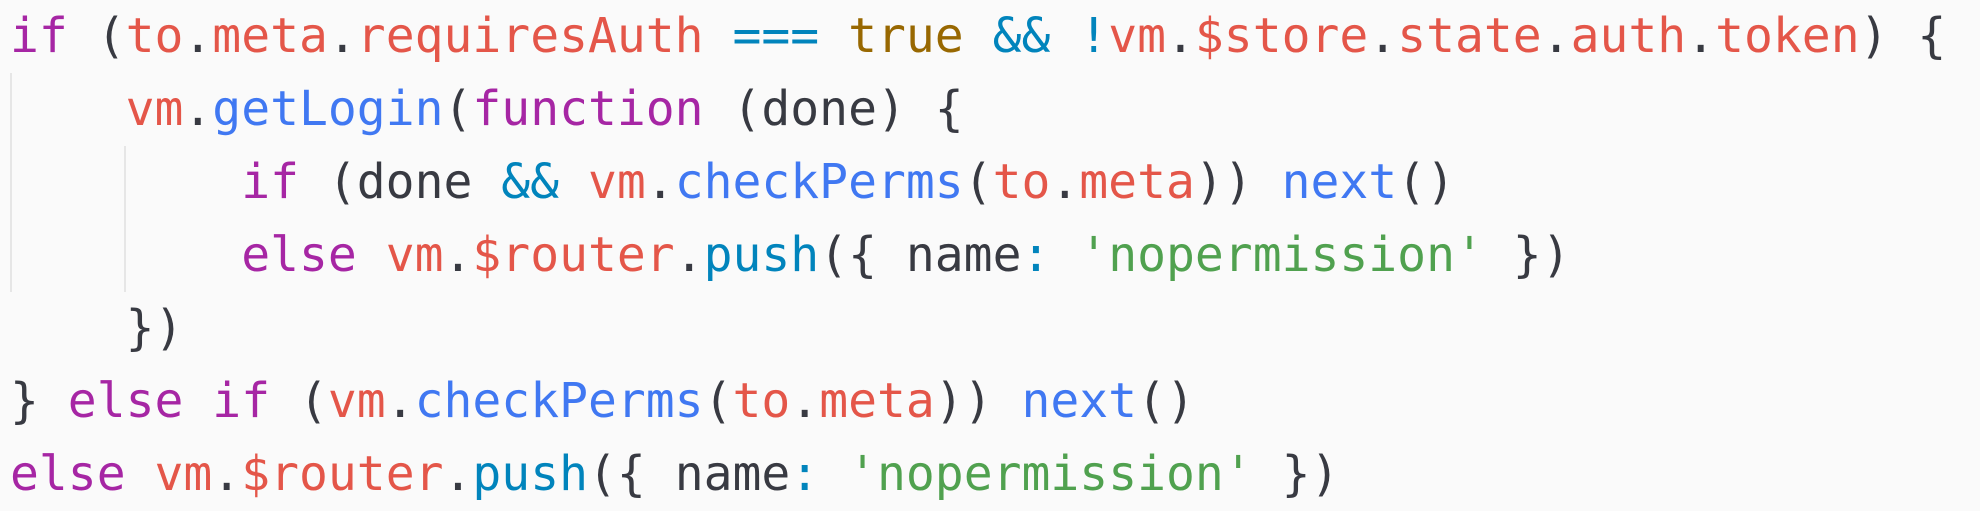 This screenshot has width=1980, height=511. What do you see at coordinates (39, 401) in the screenshot?
I see `code-token: }` at bounding box center [39, 401].